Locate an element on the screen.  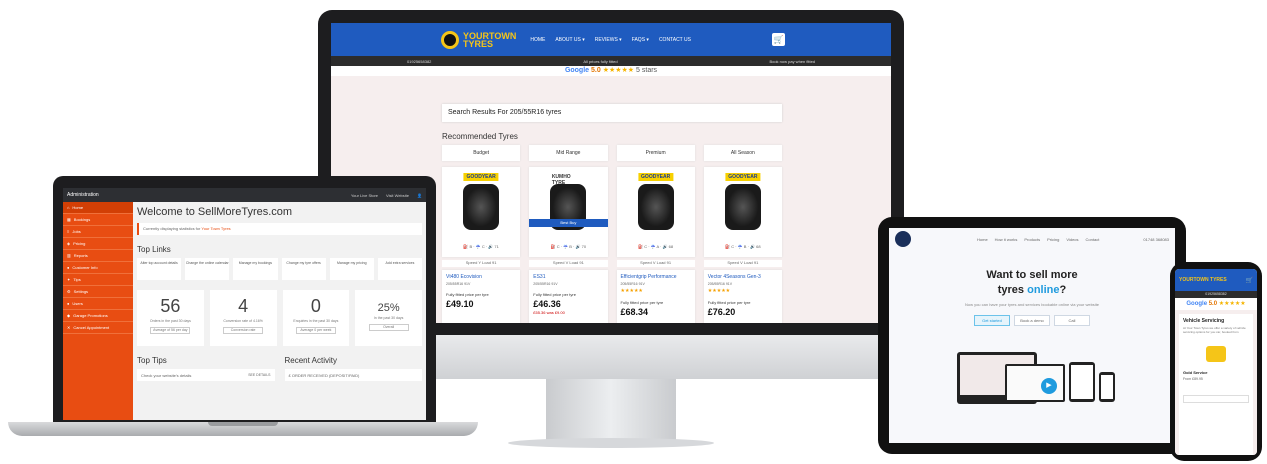
tyre-card: GOODYEAR ⛽ C · ☔ B · 🔊 68 is located at coordinates (742, 212).